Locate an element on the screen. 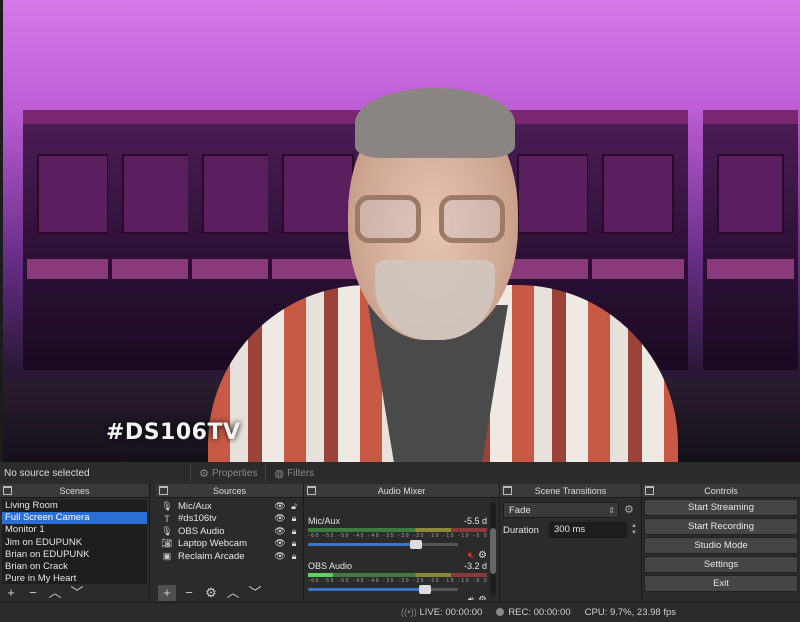  properties-button: ⚙ Properties is located at coordinates (227, 473).